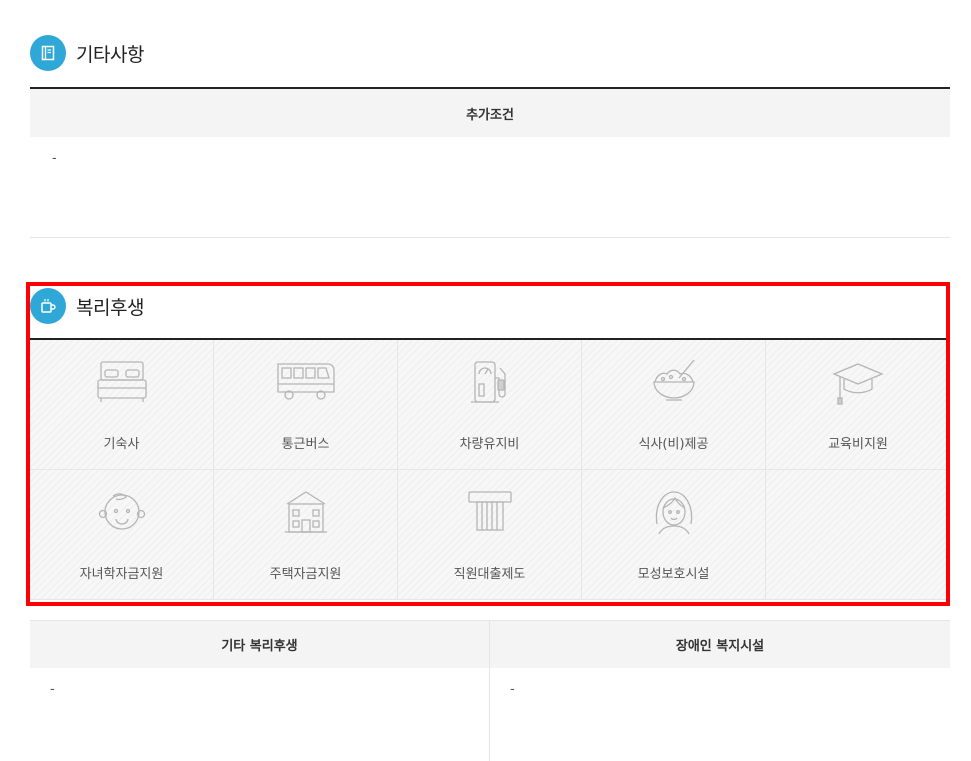  What do you see at coordinates (305, 444) in the screenshot?
I see `welfare-item-label: 통근버스` at bounding box center [305, 444].